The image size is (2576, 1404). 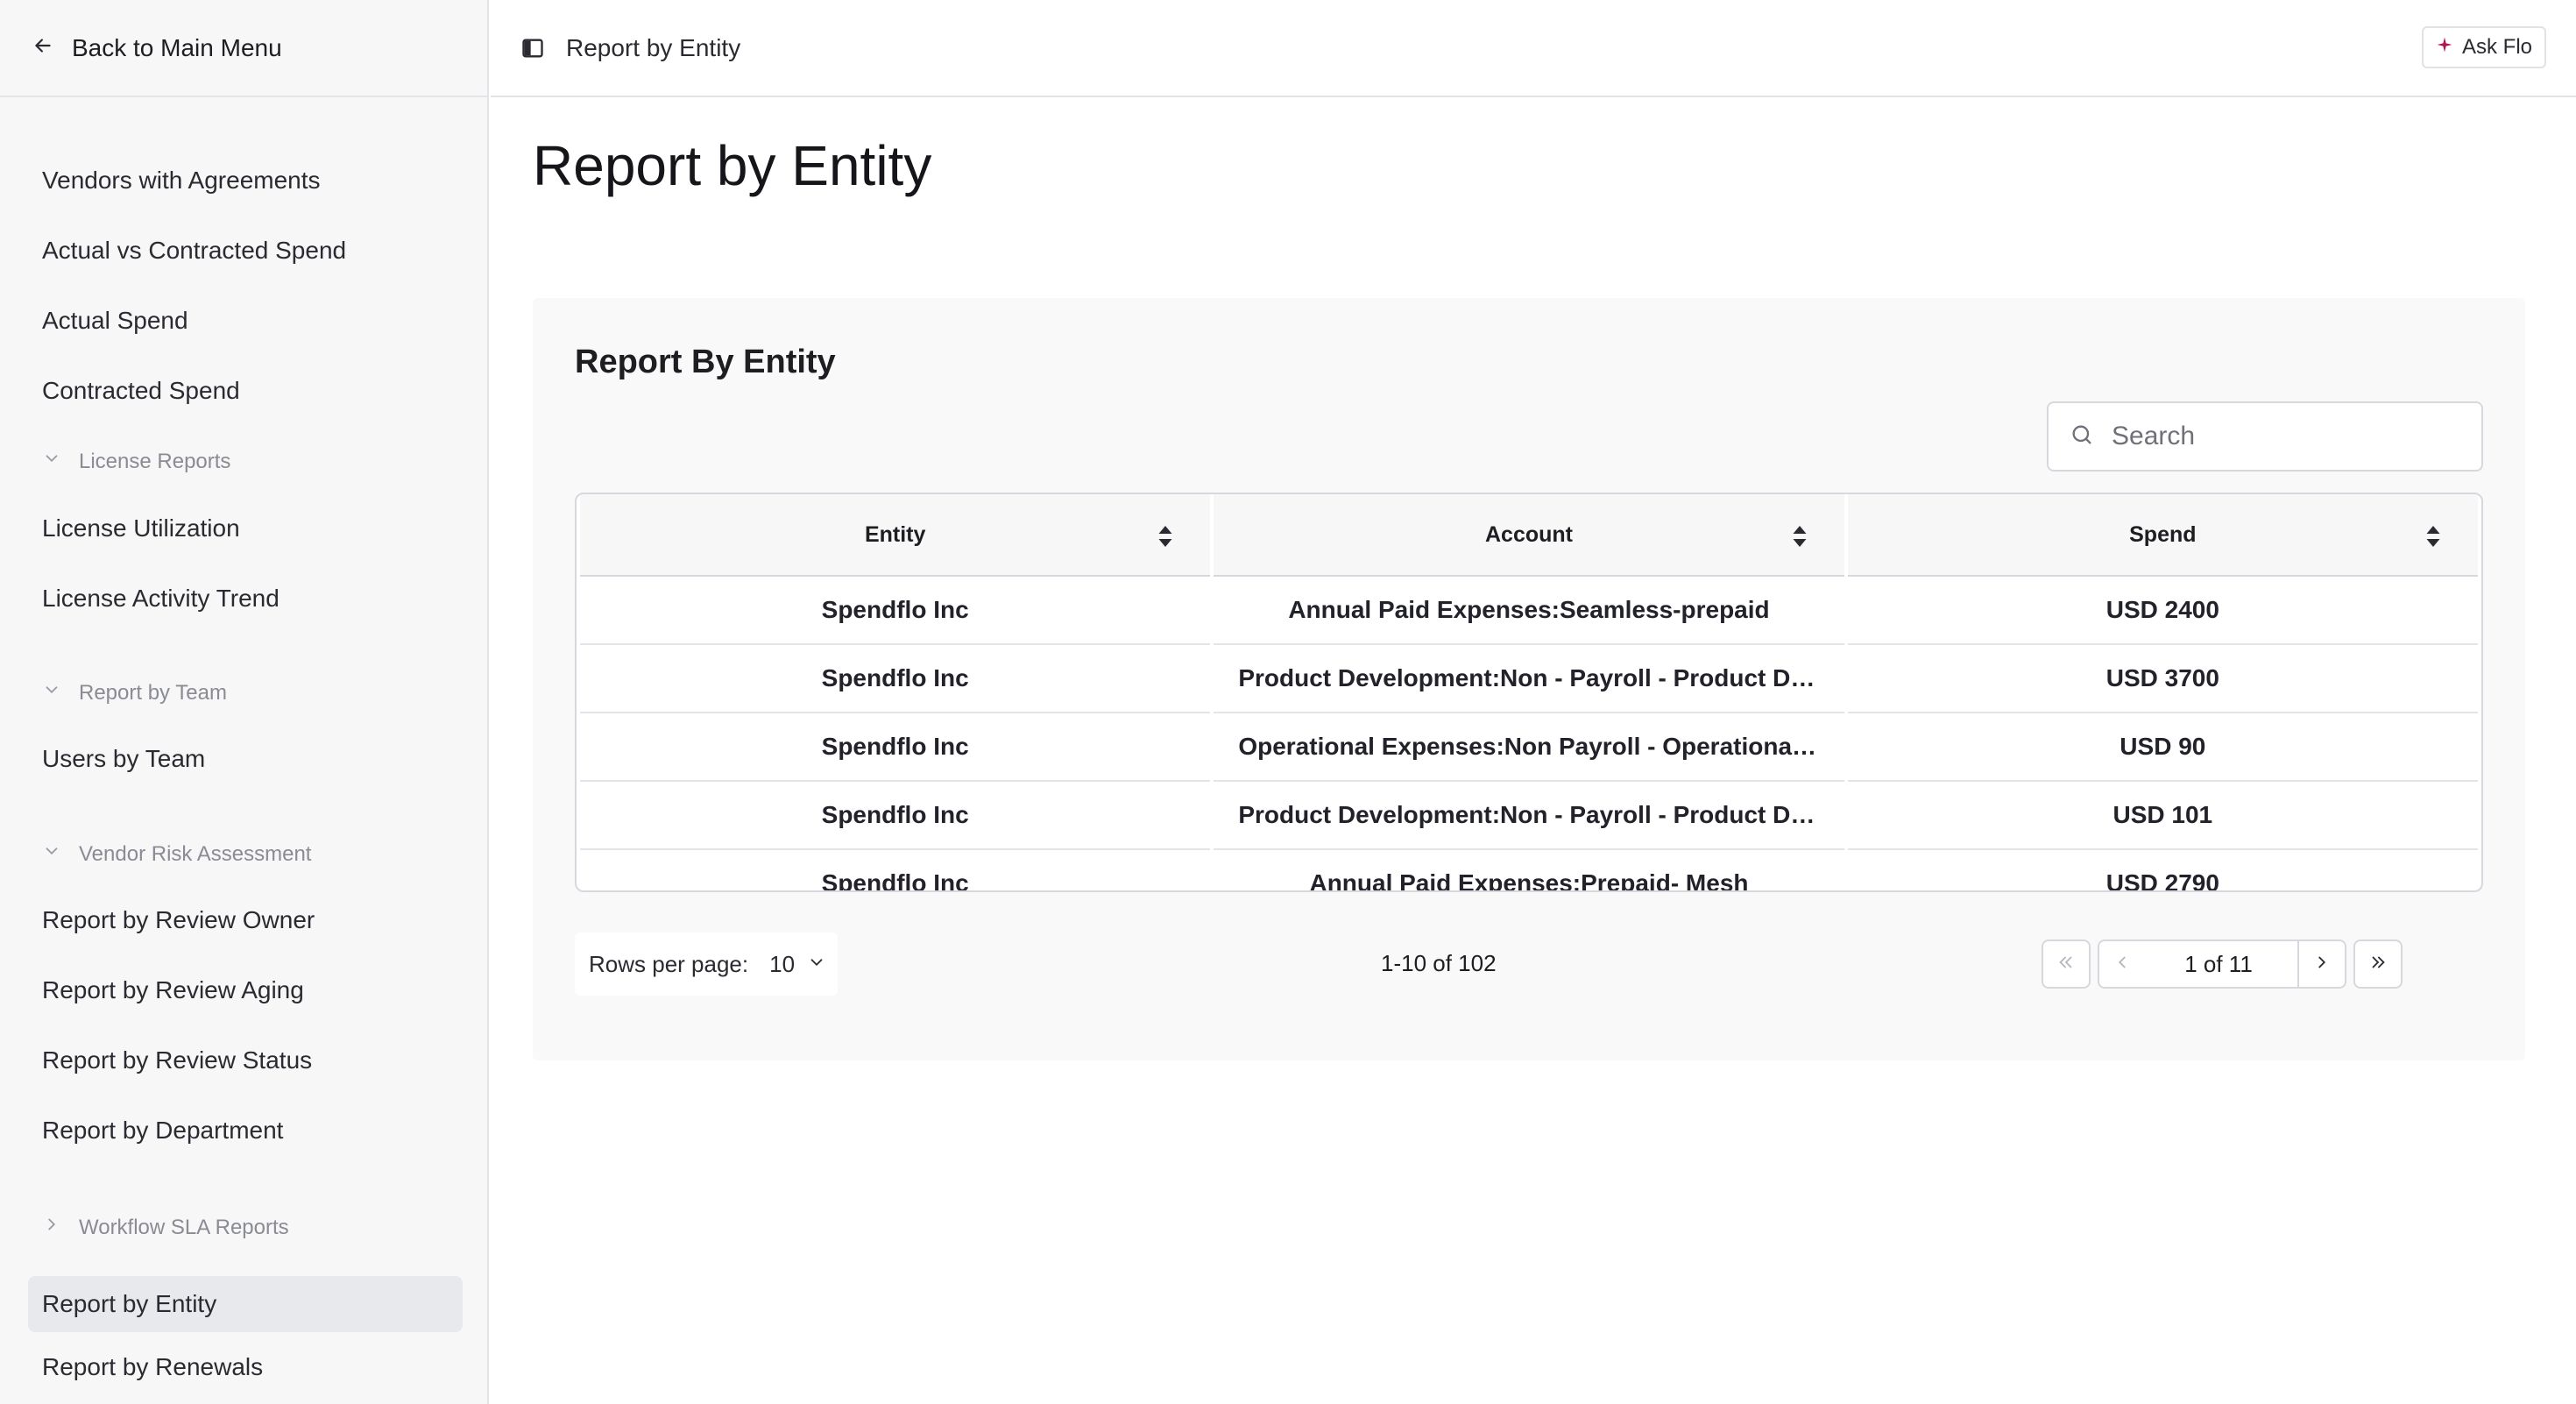 What do you see at coordinates (124, 758) in the screenshot?
I see `sidebar-item-label: Users by Team` at bounding box center [124, 758].